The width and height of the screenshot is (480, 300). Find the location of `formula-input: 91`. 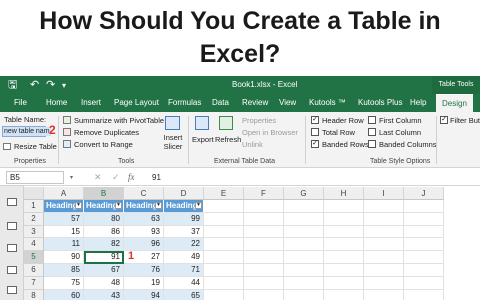

formula-input: 91 is located at coordinates (156, 177).